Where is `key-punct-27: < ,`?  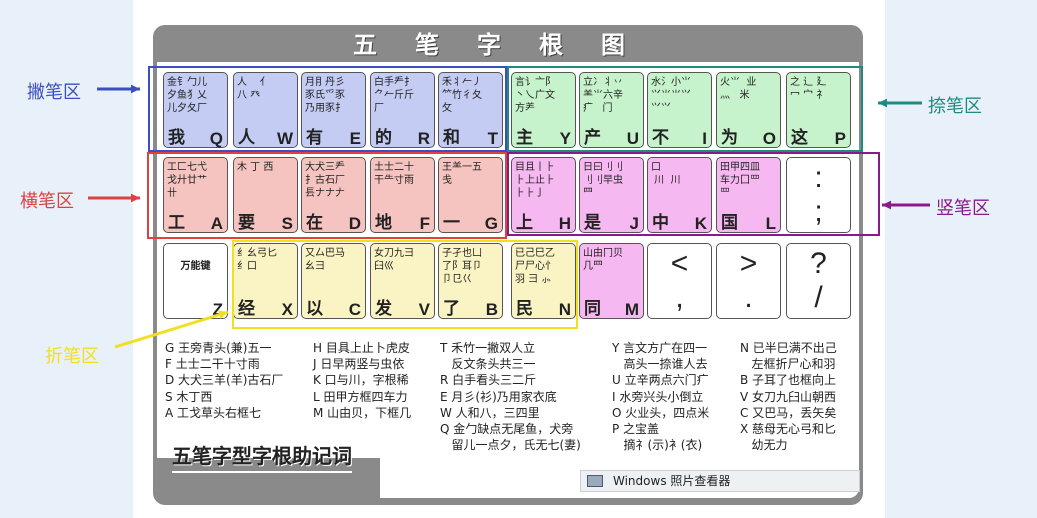
key-punct-27: < , is located at coordinates (679, 281).